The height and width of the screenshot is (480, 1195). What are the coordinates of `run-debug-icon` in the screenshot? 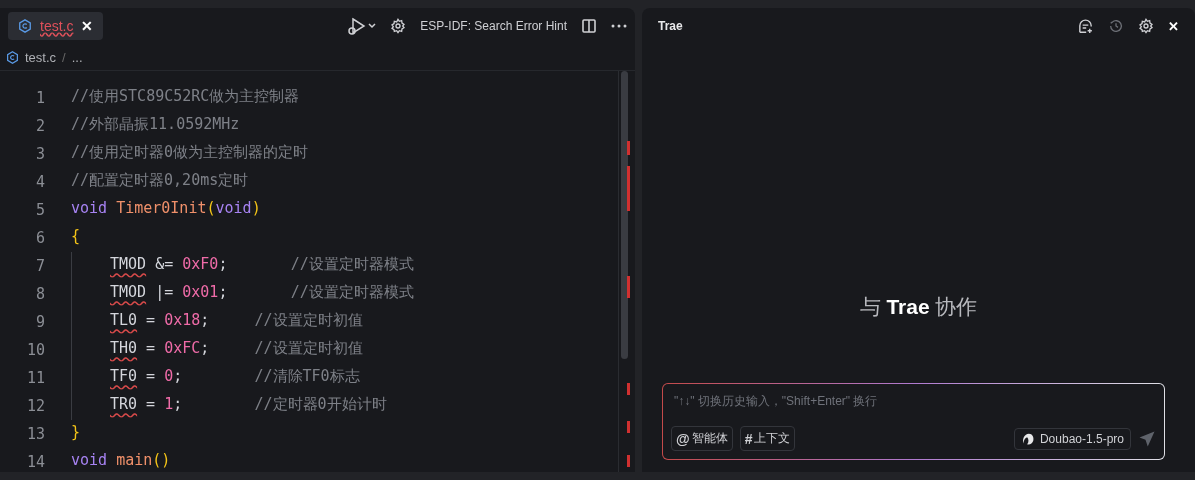 It's located at (361, 26).